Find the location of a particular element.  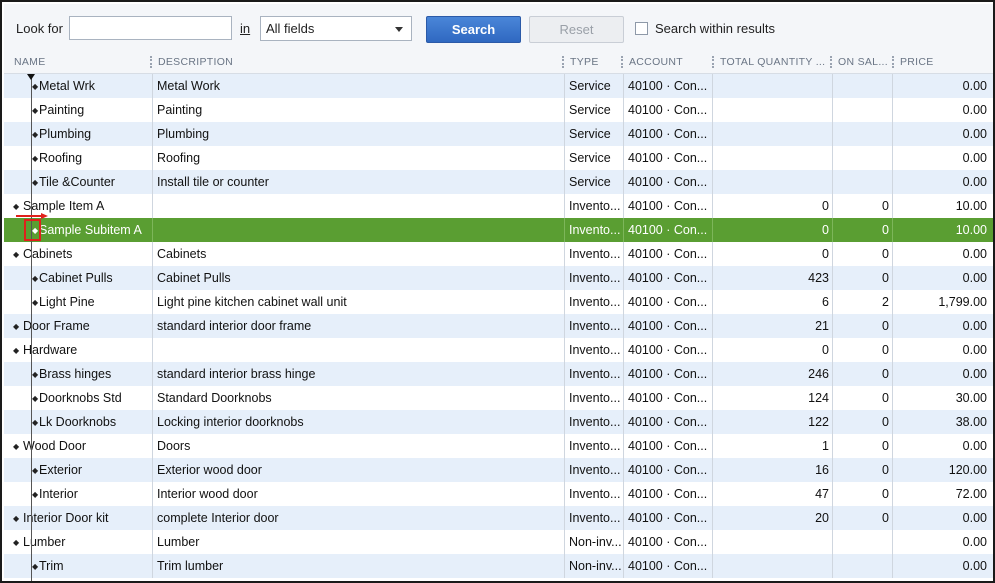

item-name: Metal Wrk is located at coordinates (67, 86).